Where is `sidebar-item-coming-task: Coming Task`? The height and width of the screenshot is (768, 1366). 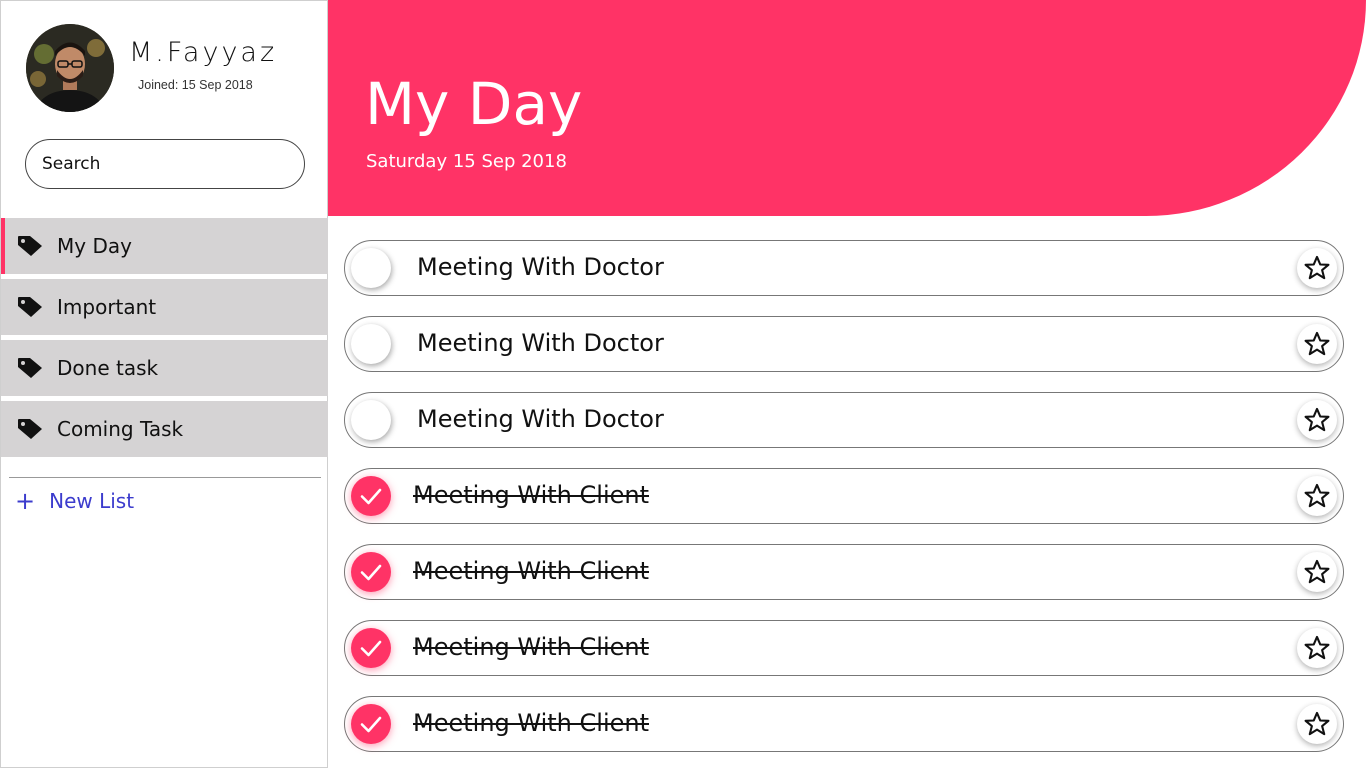
sidebar-item-coming-task: Coming Task is located at coordinates (164, 429).